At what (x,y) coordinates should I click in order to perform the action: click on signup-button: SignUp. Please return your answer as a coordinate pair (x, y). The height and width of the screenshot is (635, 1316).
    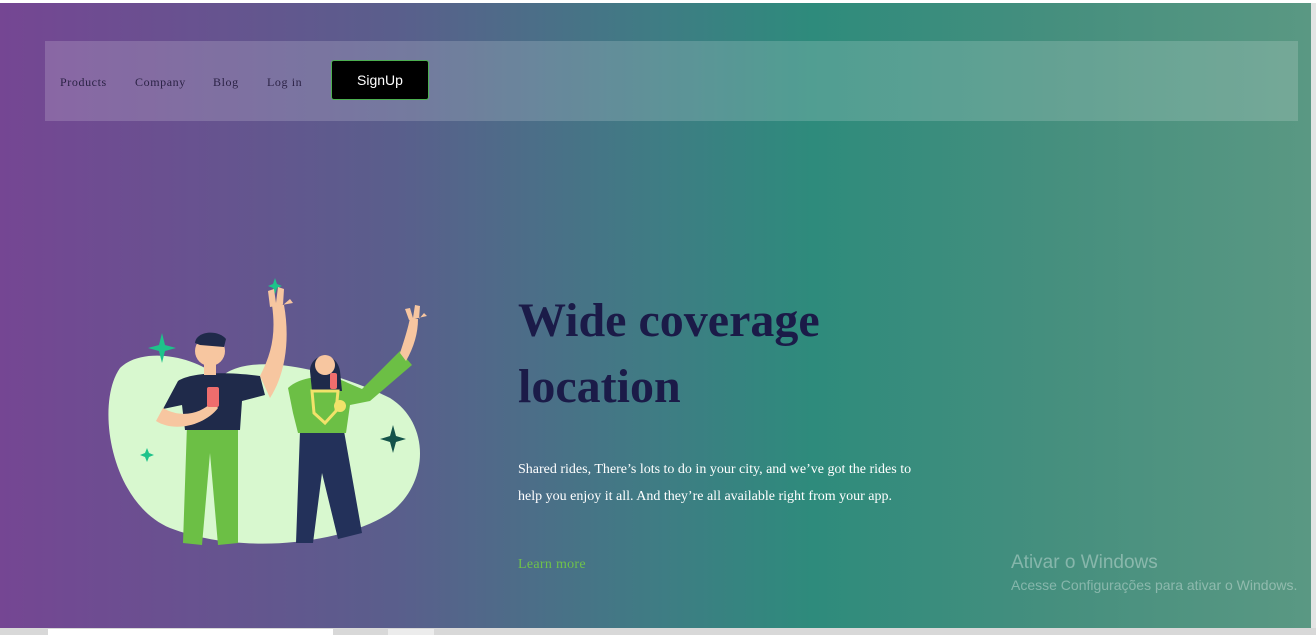
    Looking at the image, I should click on (380, 80).